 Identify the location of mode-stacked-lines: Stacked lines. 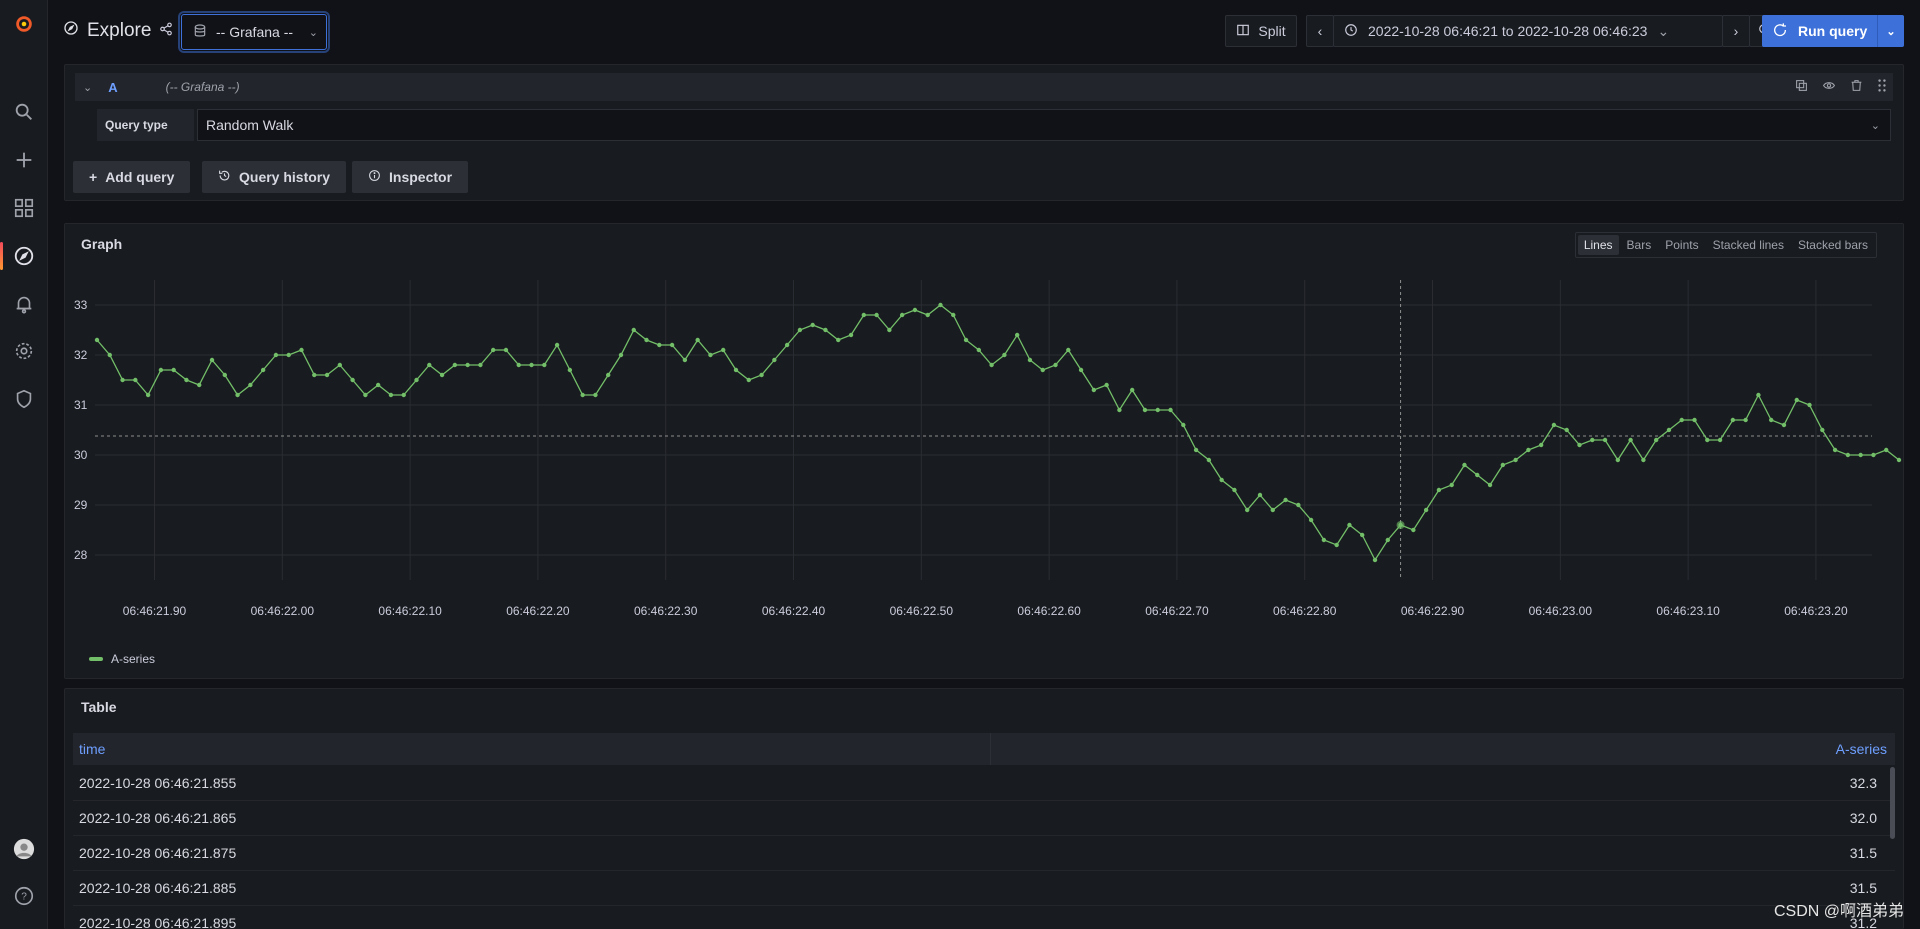
(1748, 245).